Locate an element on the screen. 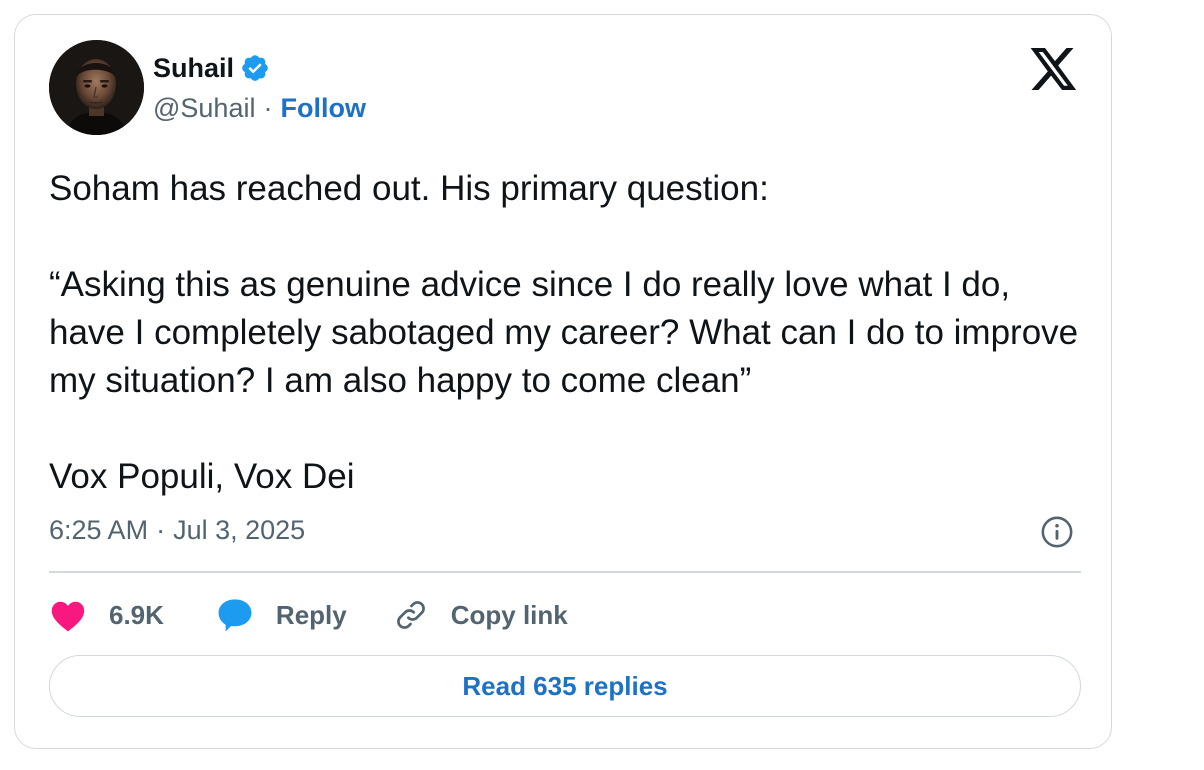  like-count: 6.9K is located at coordinates (136, 614).